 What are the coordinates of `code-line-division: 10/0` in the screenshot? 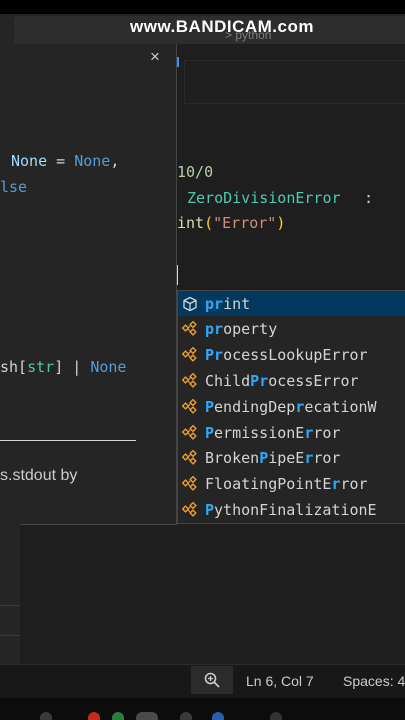 It's located at (195, 172).